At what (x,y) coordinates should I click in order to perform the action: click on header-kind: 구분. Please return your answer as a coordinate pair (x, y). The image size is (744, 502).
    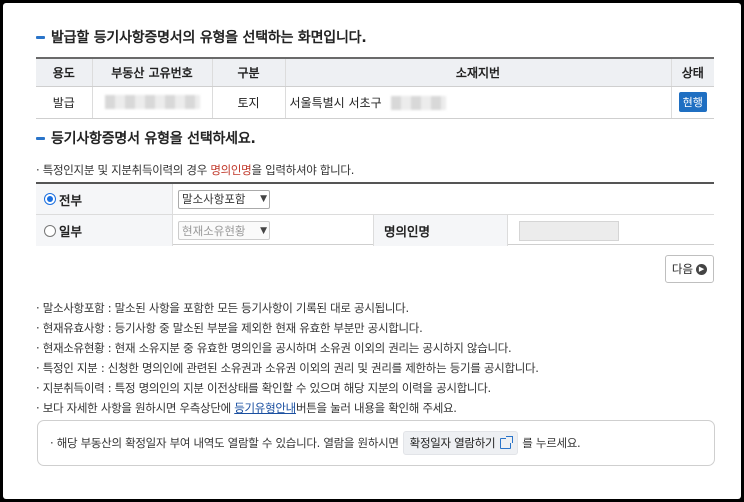
    Looking at the image, I should click on (248, 72).